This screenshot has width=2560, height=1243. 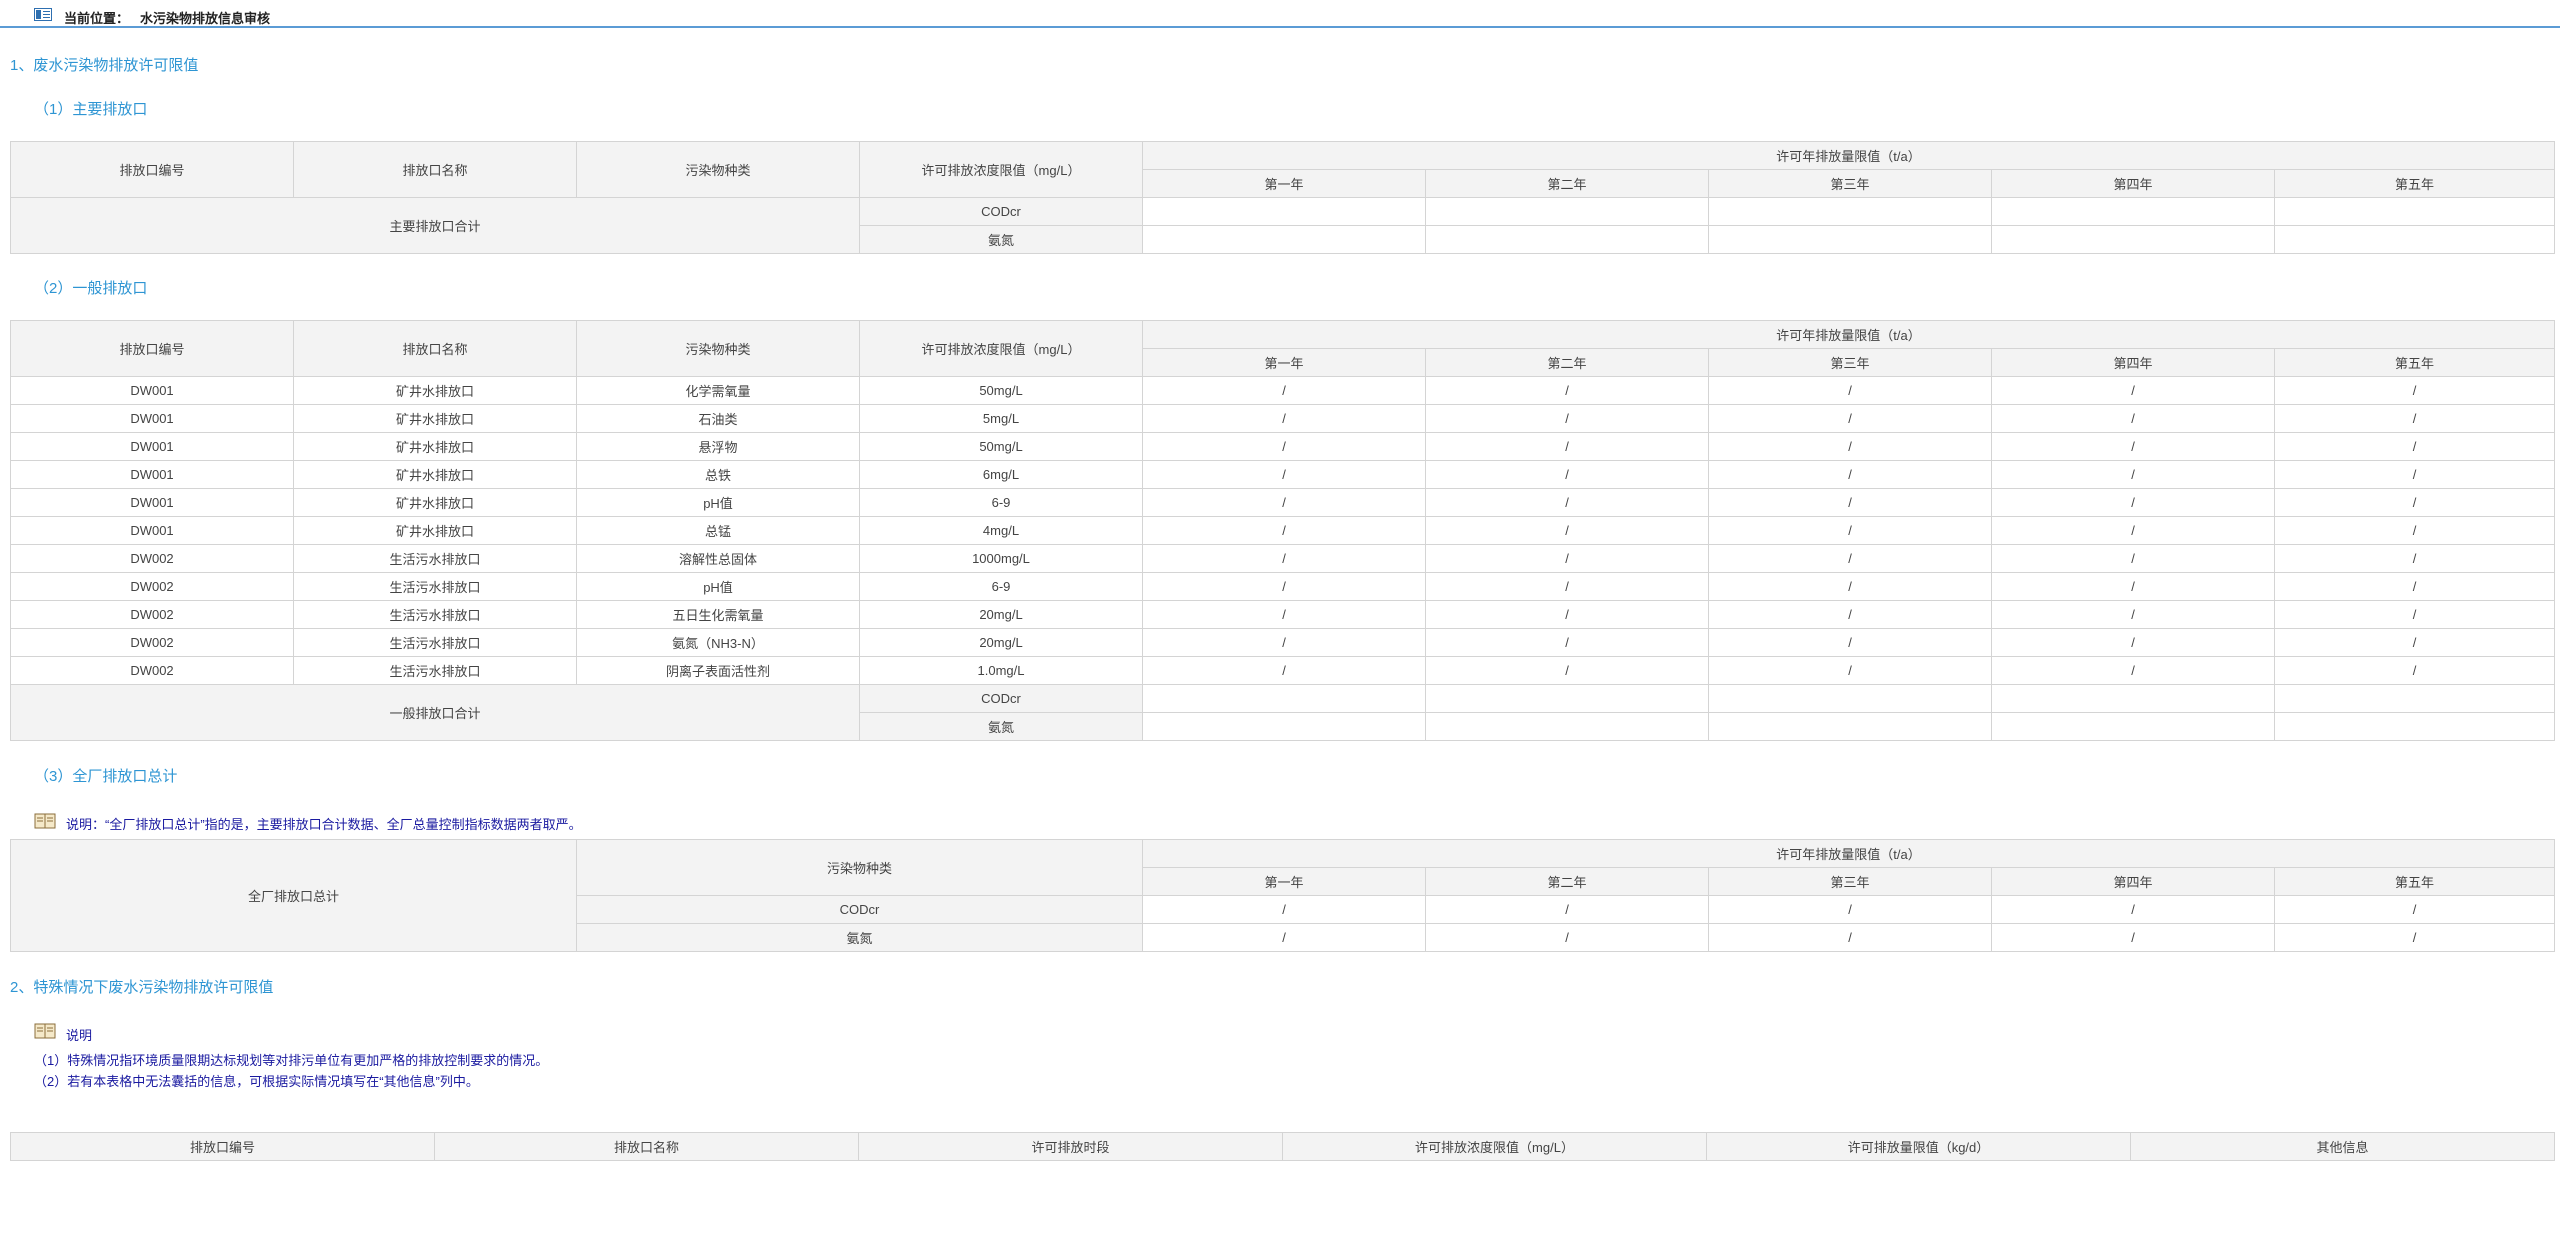 I want to click on table-row: DW002 生活污水排放口 溶解性总固体 1000mg/L / / / / /, so click(x=1282, y=558).